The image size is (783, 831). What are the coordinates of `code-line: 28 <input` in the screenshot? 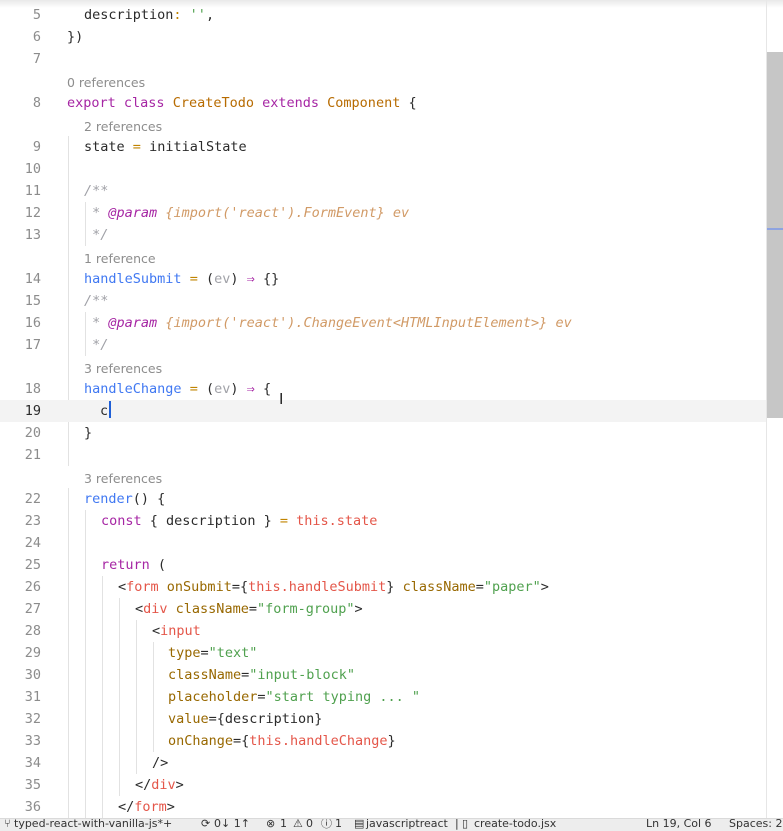 It's located at (383, 631).